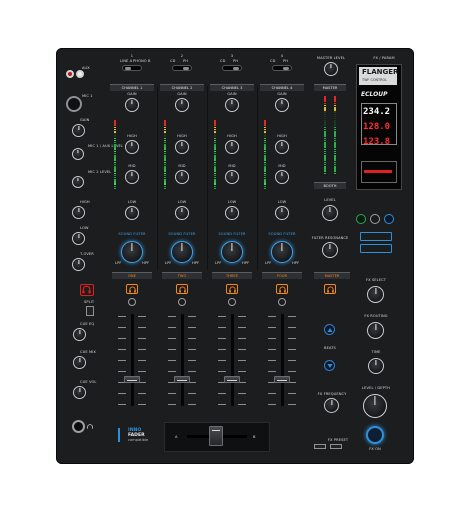 Image resolution: width=470 pixels, height=509 pixels. I want to click on headphone-jack, so click(78, 426).